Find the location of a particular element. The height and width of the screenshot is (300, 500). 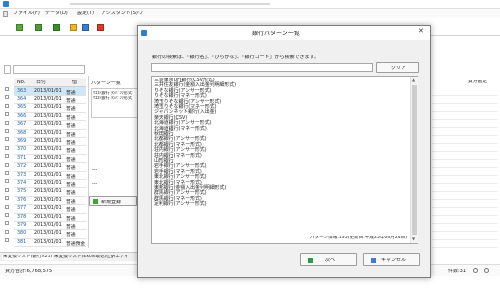

next-button: 次へ is located at coordinates (328, 259).